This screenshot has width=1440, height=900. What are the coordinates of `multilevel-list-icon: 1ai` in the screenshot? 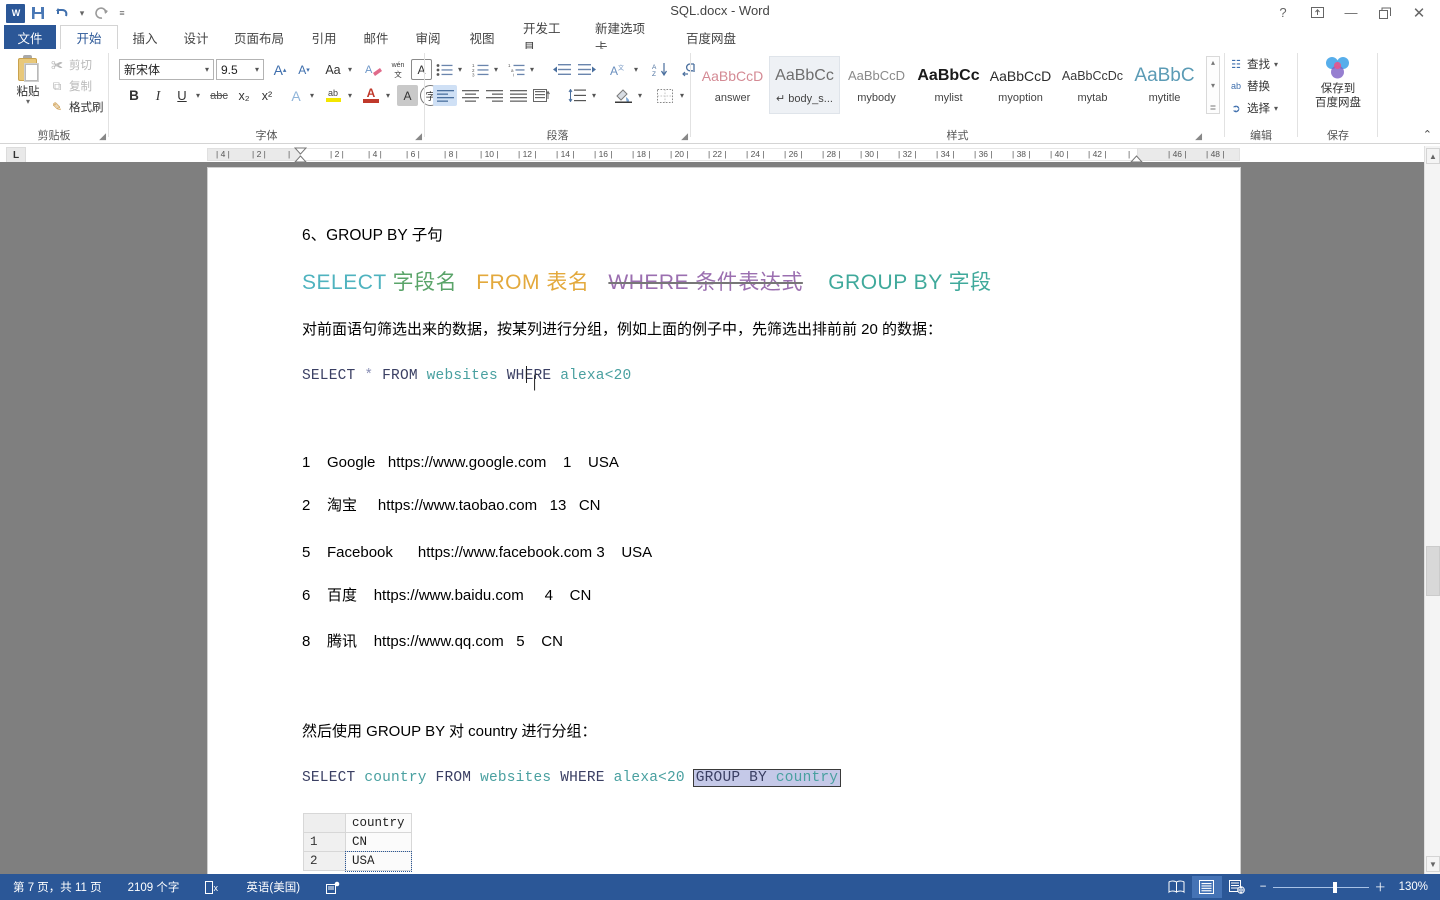 It's located at (516, 69).